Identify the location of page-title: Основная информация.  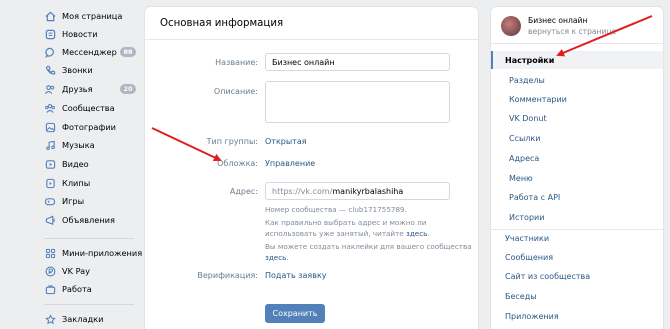
(222, 23).